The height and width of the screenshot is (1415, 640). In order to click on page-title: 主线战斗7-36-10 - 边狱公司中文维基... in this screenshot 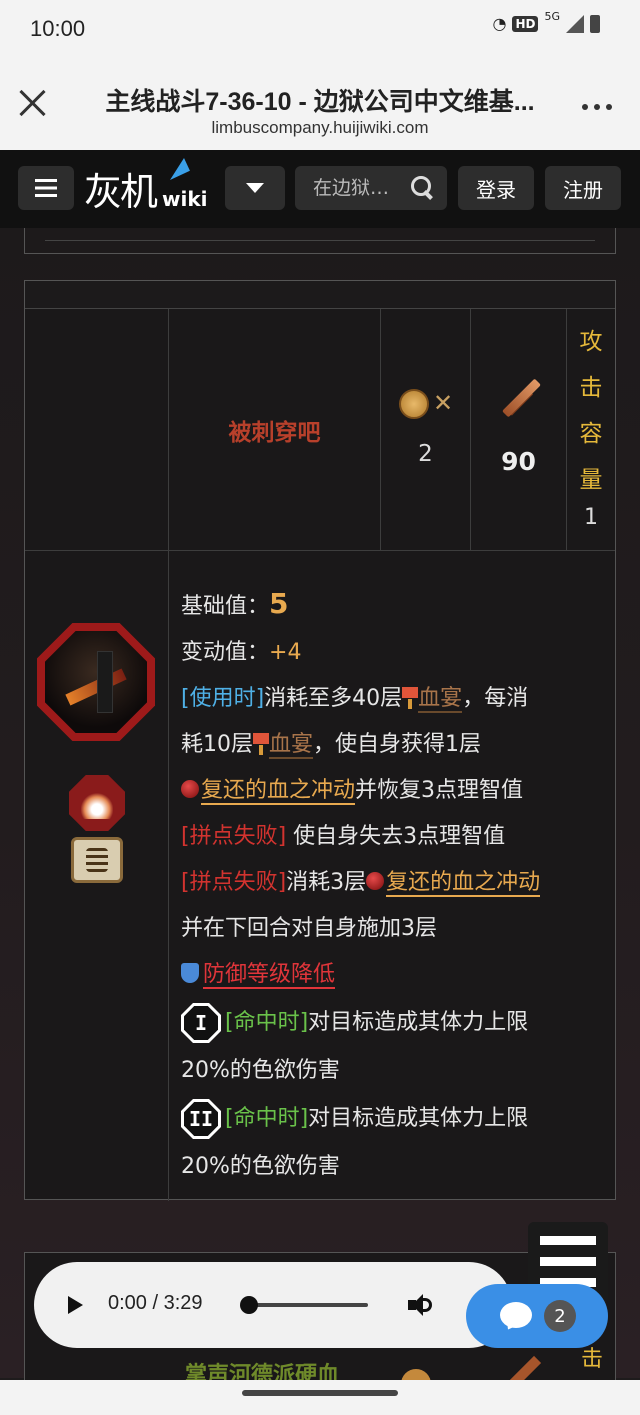, I will do `click(320, 102)`.